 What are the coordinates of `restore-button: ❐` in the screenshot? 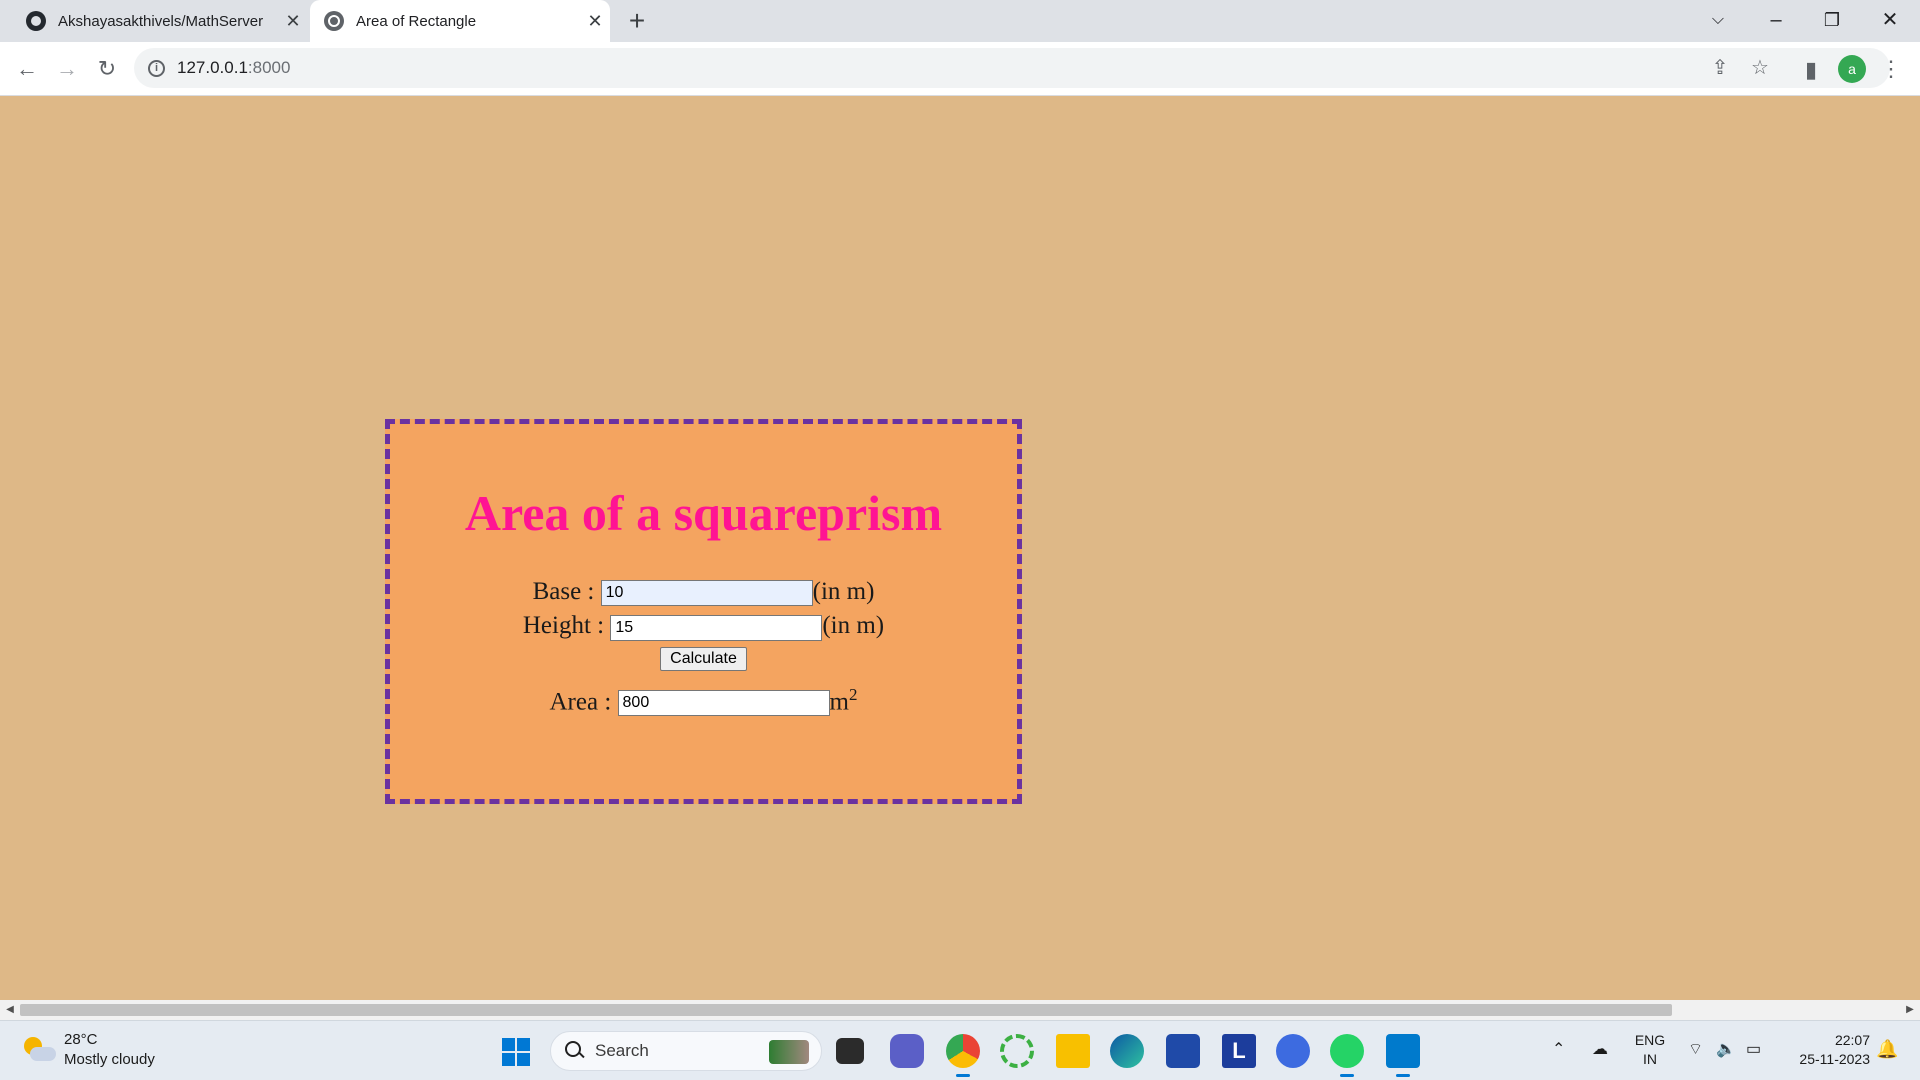 It's located at (1832, 21).